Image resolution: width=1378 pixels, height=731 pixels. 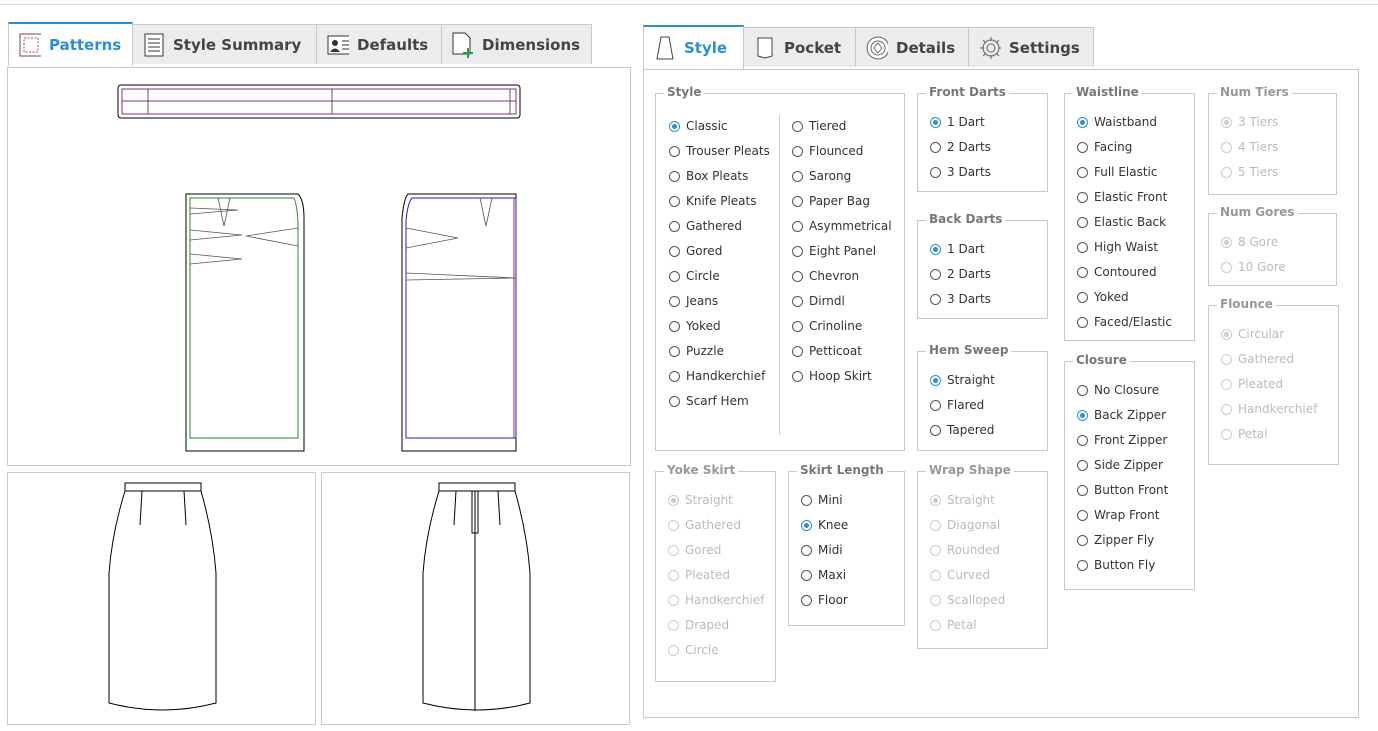 What do you see at coordinates (1117, 122) in the screenshot?
I see `option-waistband: Waistband` at bounding box center [1117, 122].